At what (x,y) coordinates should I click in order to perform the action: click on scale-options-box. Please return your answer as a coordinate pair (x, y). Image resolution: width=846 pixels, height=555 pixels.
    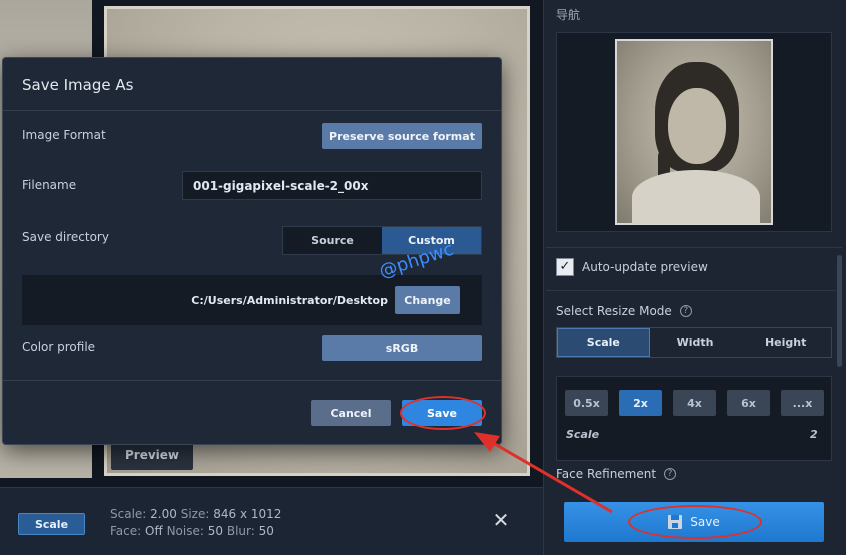
    Looking at the image, I should click on (694, 418).